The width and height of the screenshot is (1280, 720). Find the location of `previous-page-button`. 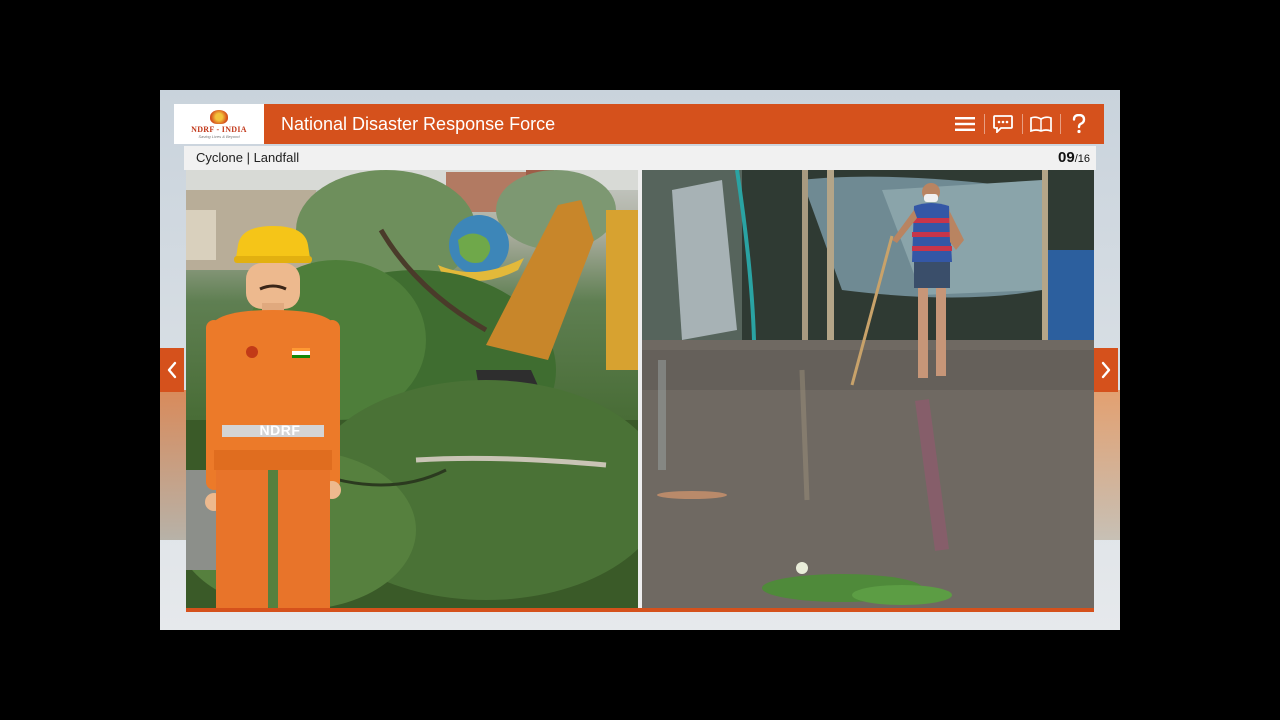

previous-page-button is located at coordinates (172, 370).